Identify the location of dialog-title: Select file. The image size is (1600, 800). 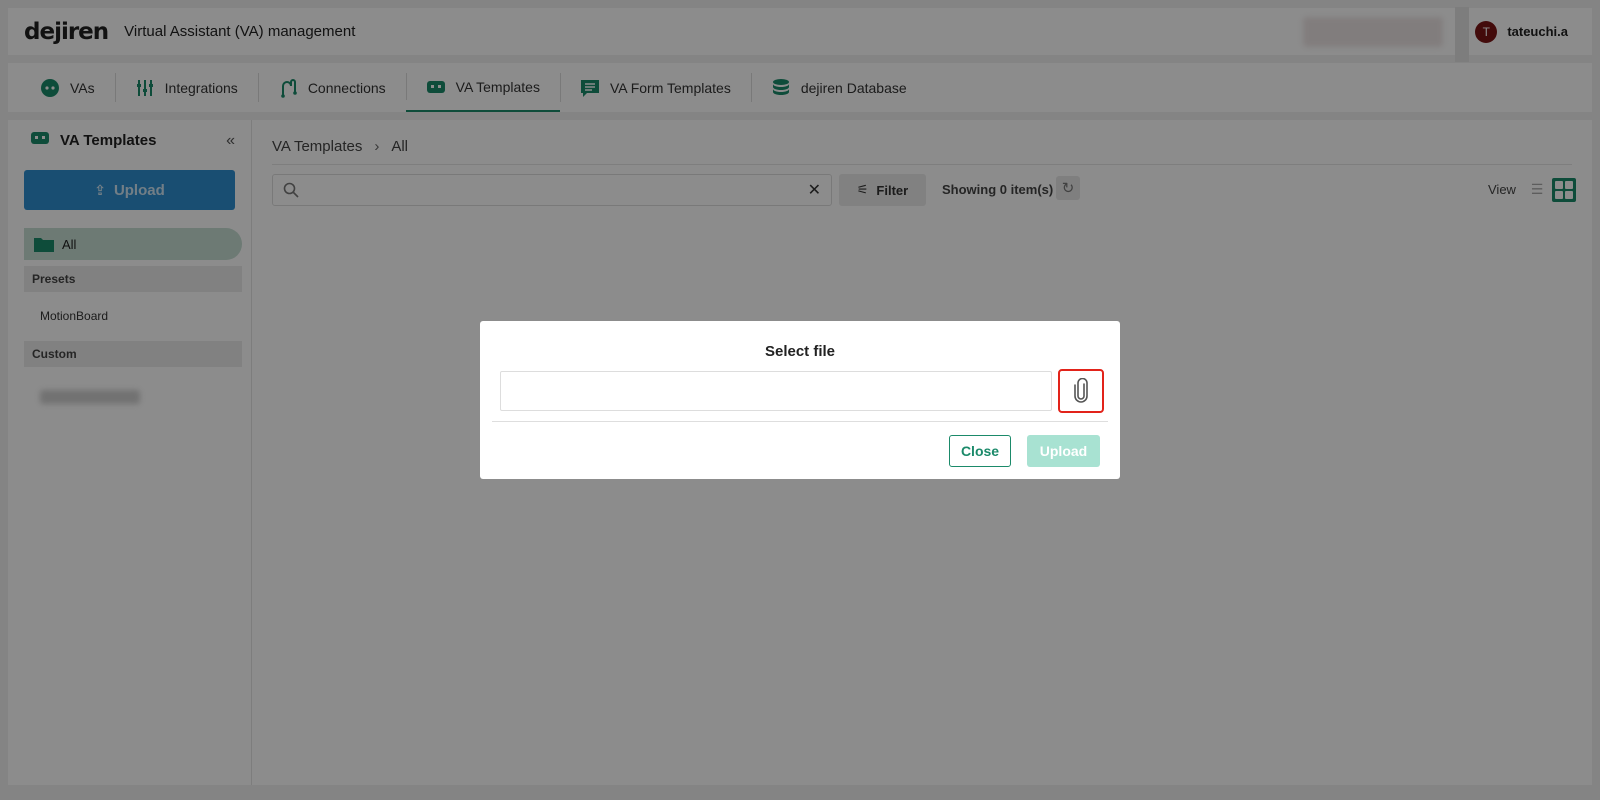
(800, 351).